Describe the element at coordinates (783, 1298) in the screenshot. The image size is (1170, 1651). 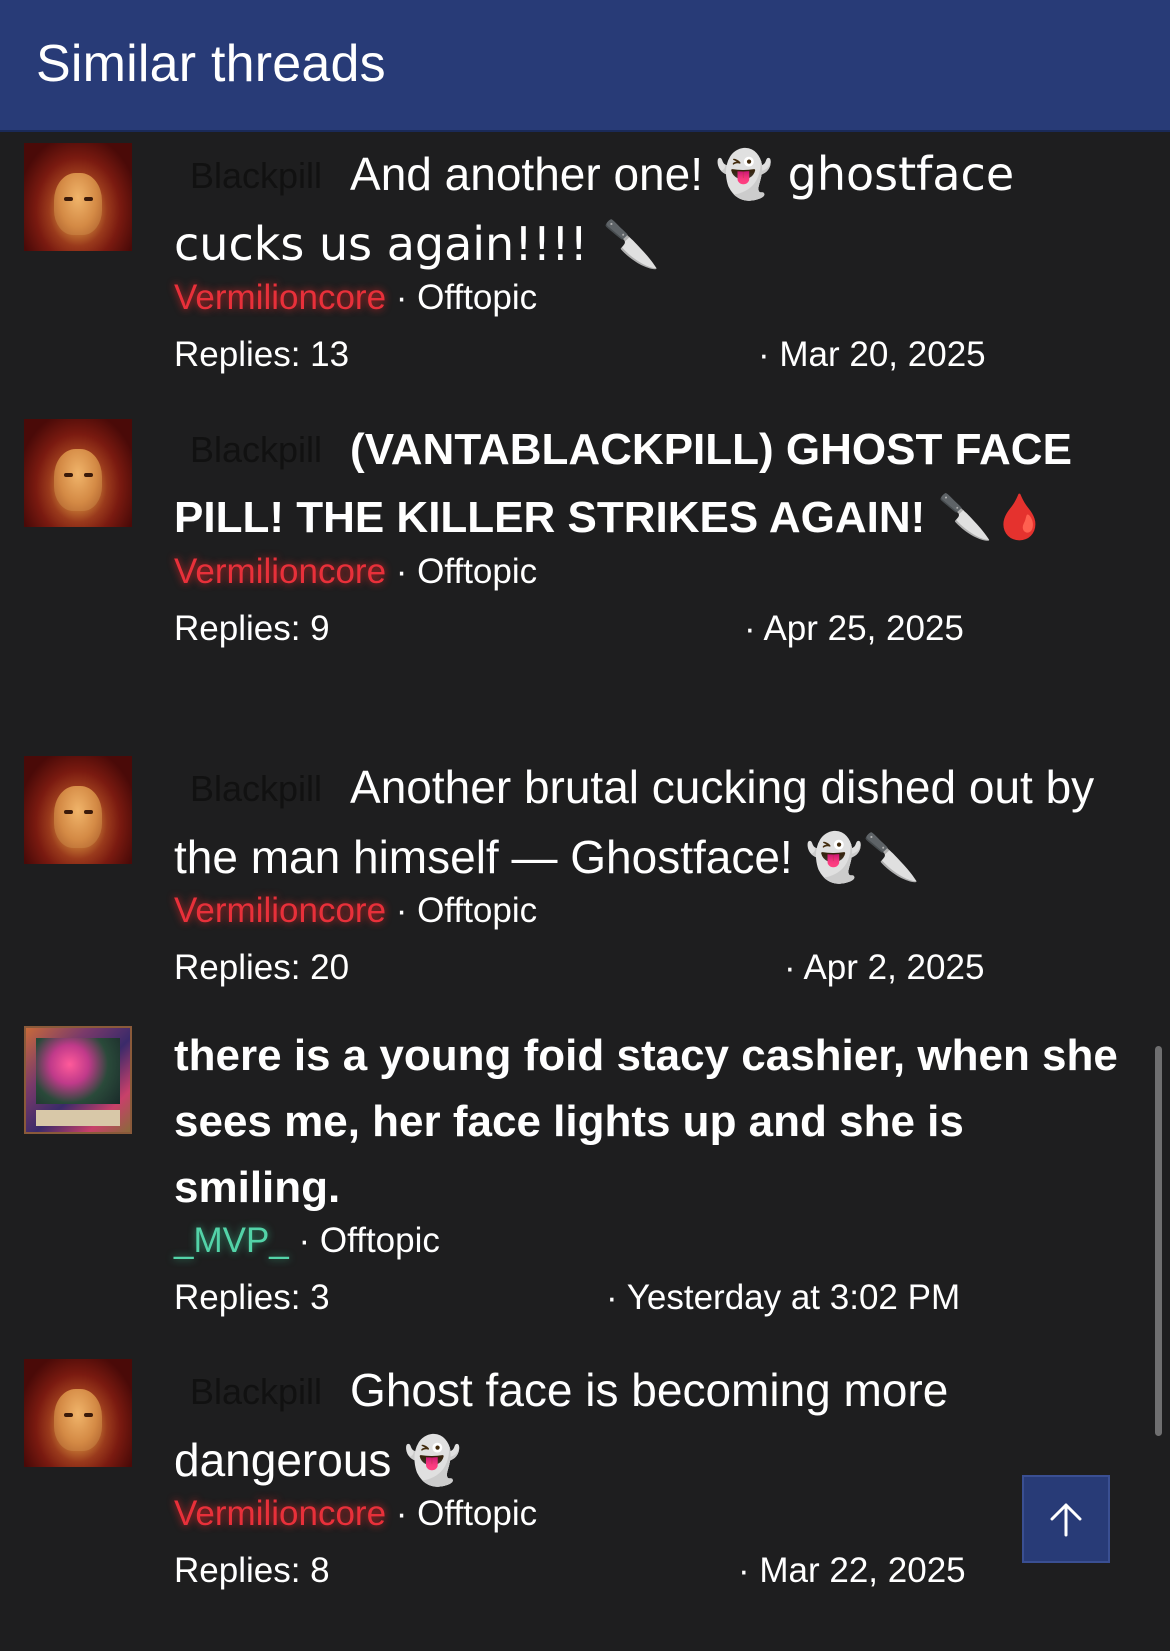
I see `thread-date: · Yesterday at 3:02 PM` at that location.